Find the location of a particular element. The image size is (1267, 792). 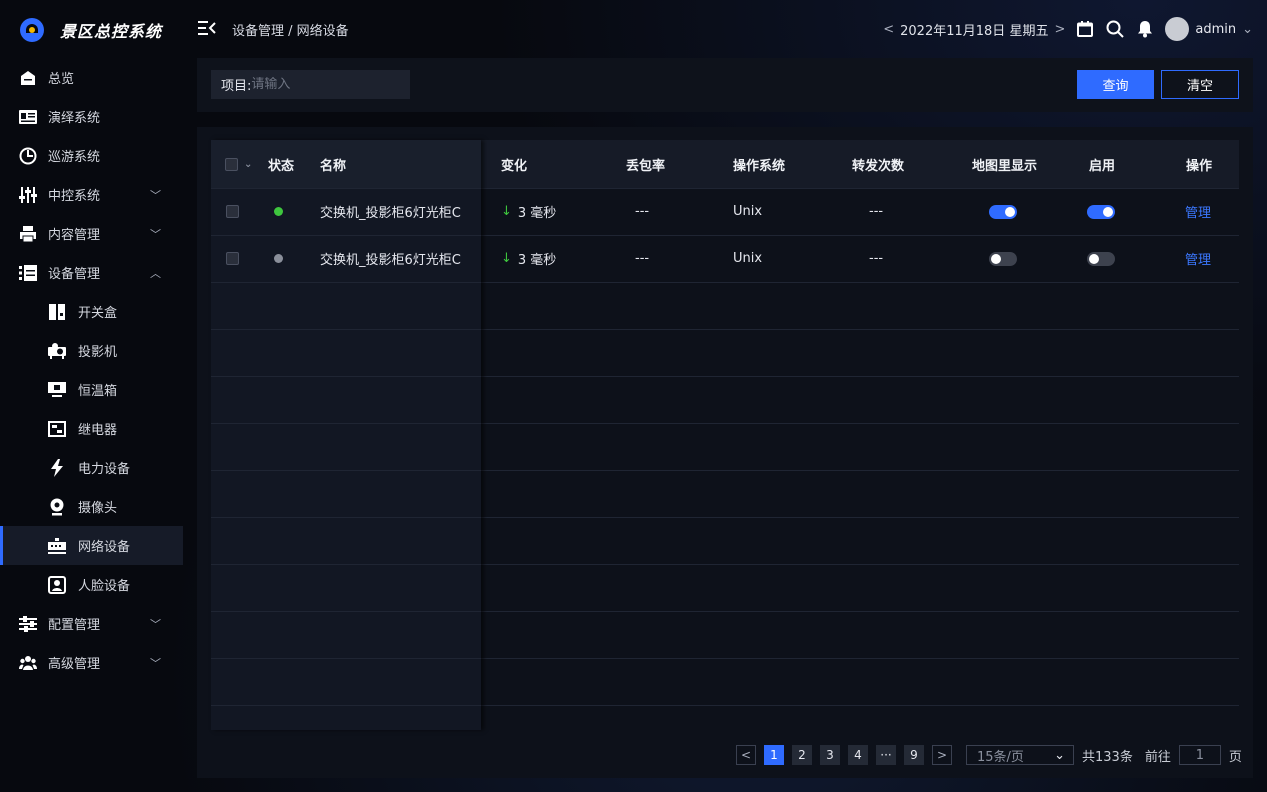

sidebar-item-label: 总览 is located at coordinates (61, 79).